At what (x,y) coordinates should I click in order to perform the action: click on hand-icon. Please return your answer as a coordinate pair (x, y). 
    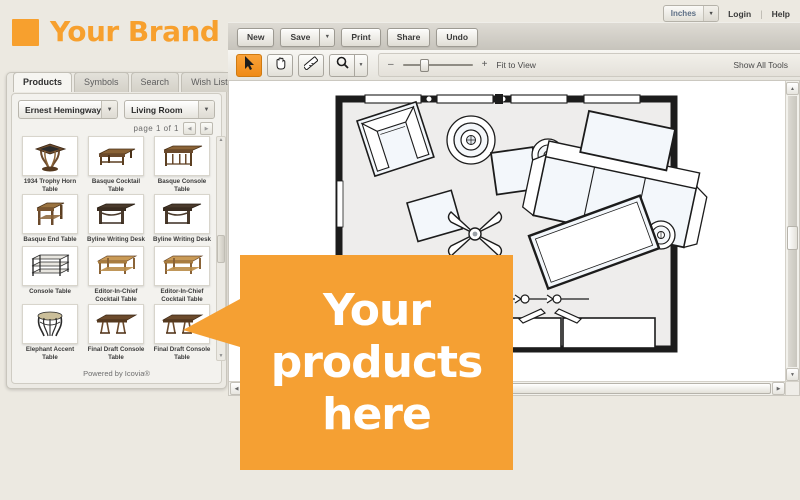
    Looking at the image, I should click on (280, 65).